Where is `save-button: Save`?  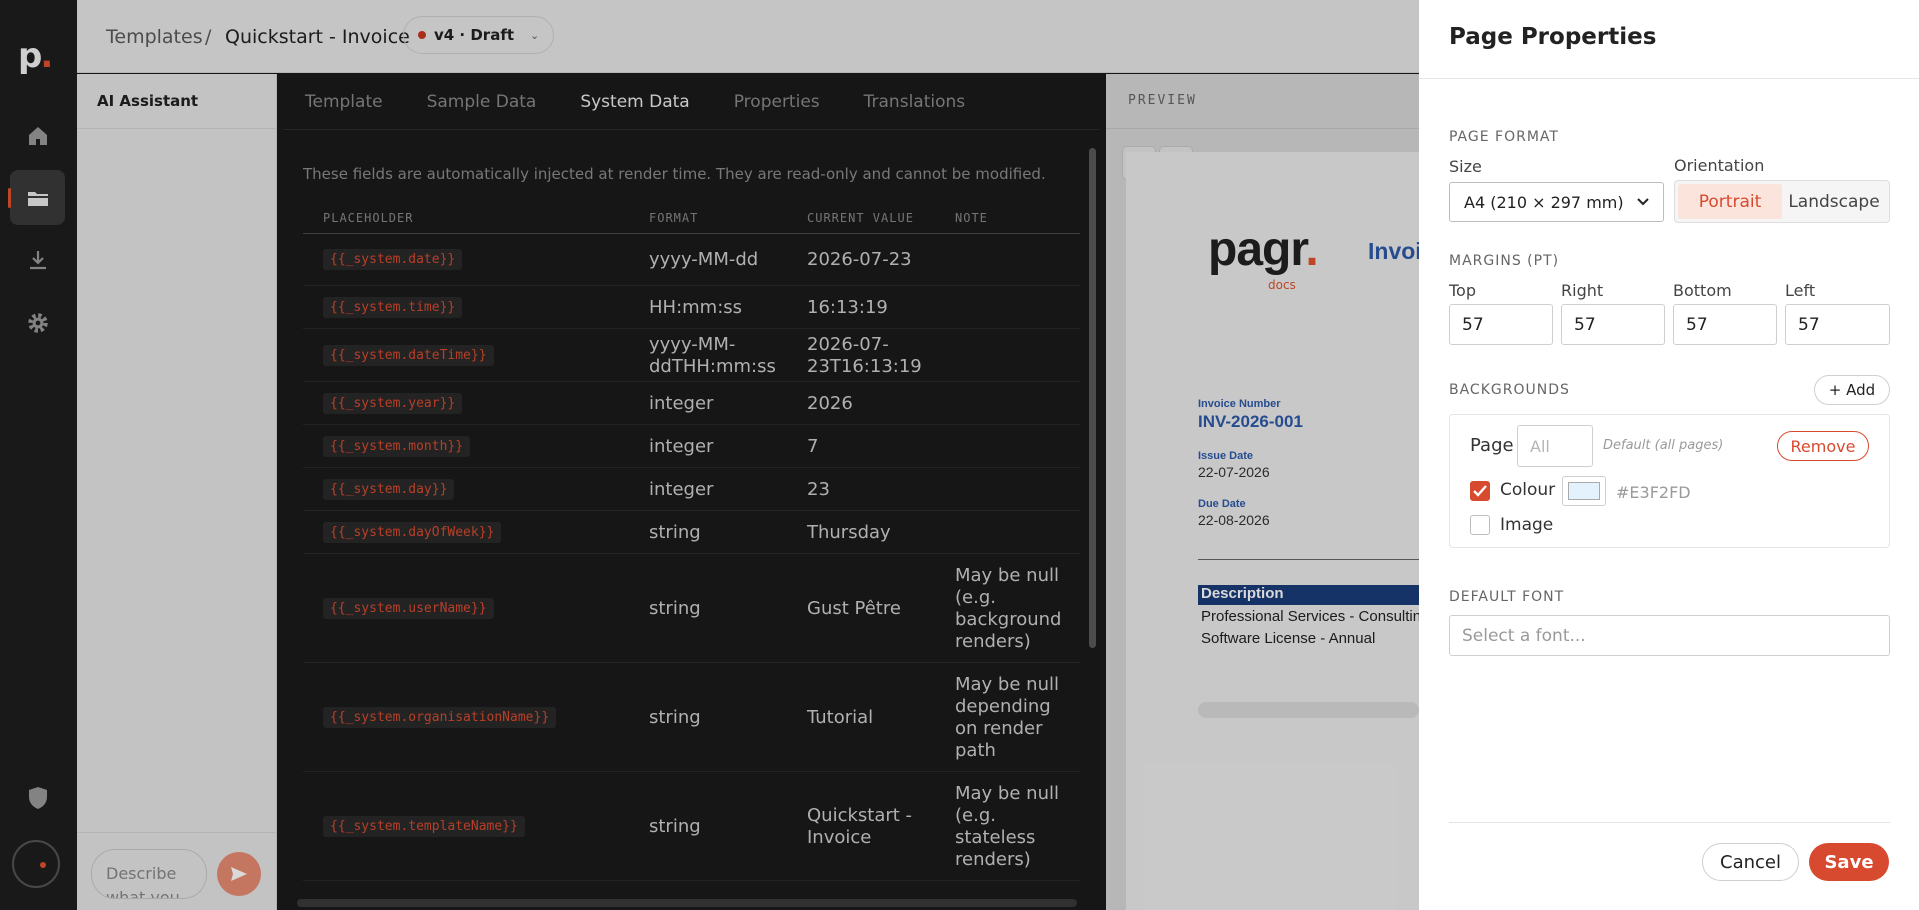 save-button: Save is located at coordinates (1849, 862).